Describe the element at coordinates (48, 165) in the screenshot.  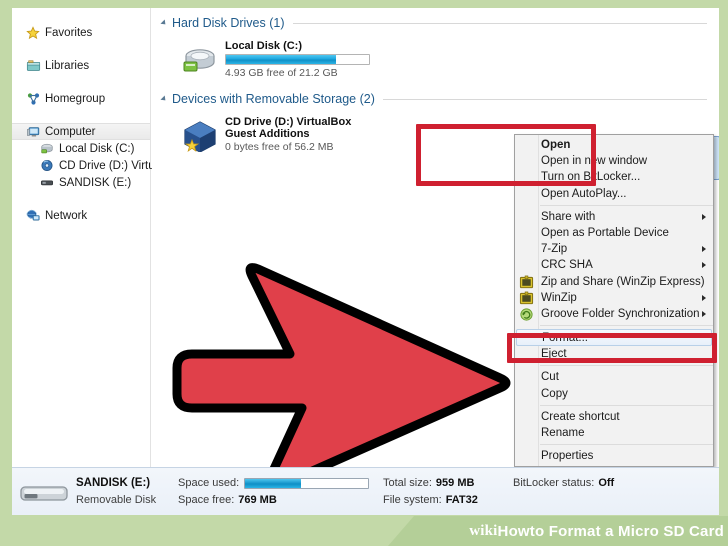
I see `cddrive-icon` at that location.